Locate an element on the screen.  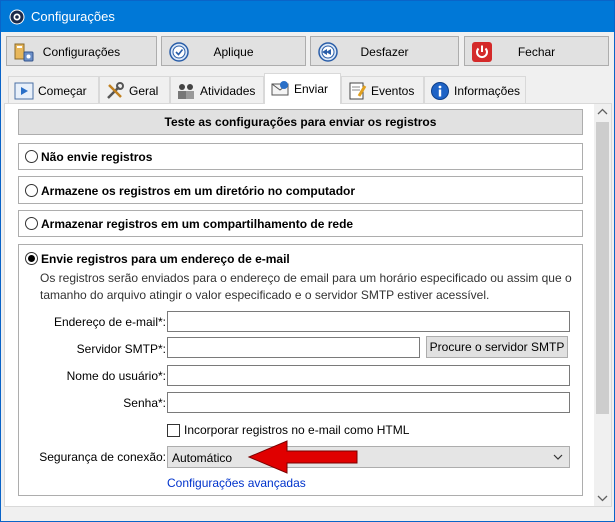
tab-eventos-label: Eventos is located at coordinates (393, 91).